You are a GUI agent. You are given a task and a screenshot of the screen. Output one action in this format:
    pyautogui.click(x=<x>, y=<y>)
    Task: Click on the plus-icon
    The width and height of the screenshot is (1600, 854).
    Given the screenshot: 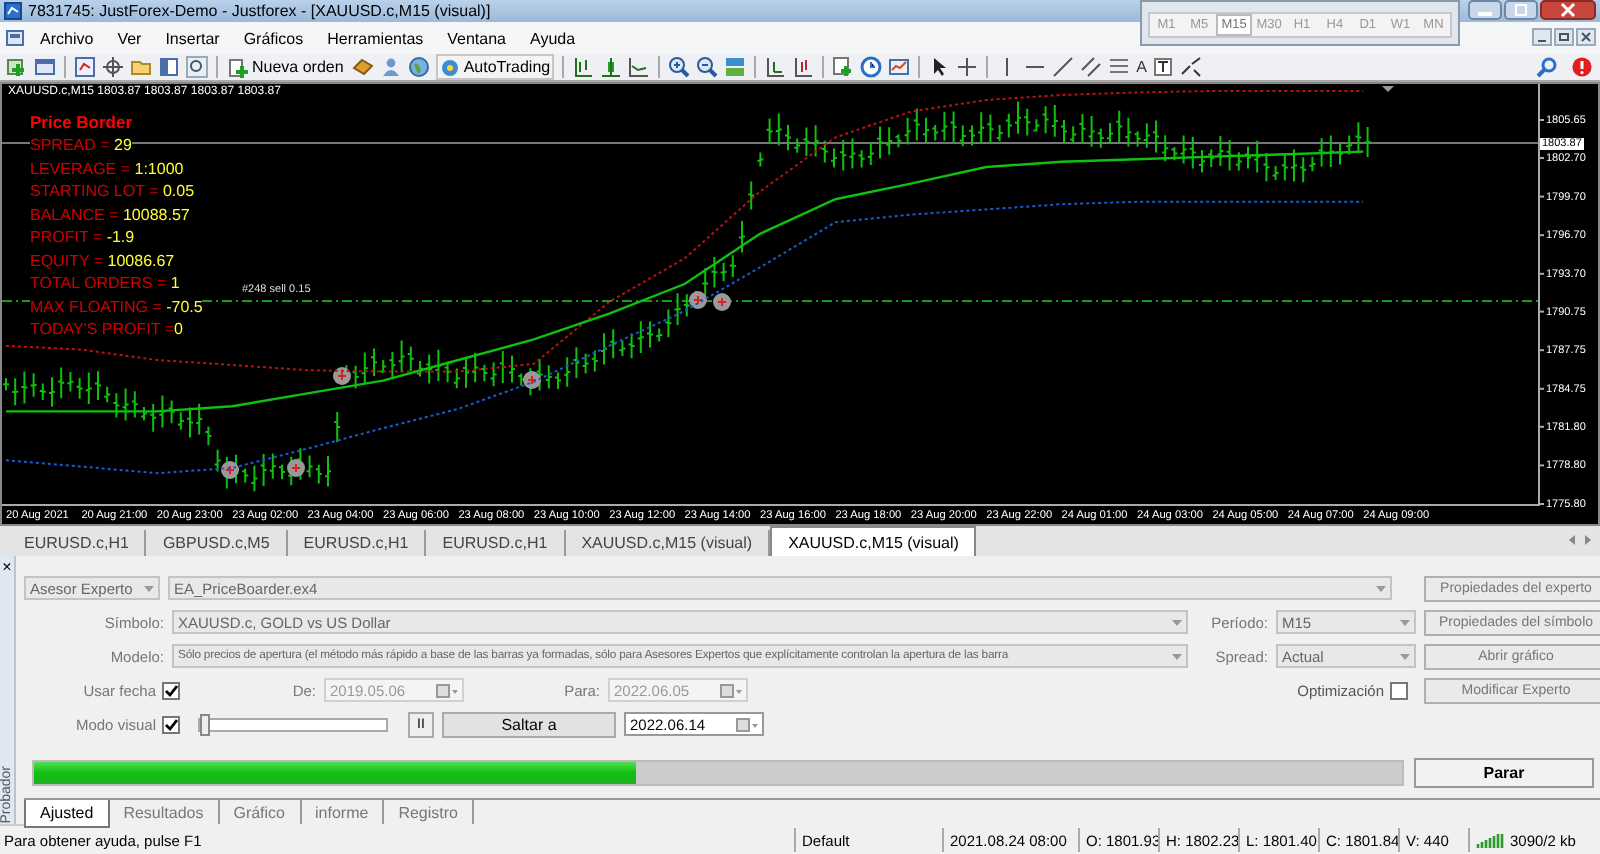 What is the action you would take?
    pyautogui.click(x=17, y=67)
    